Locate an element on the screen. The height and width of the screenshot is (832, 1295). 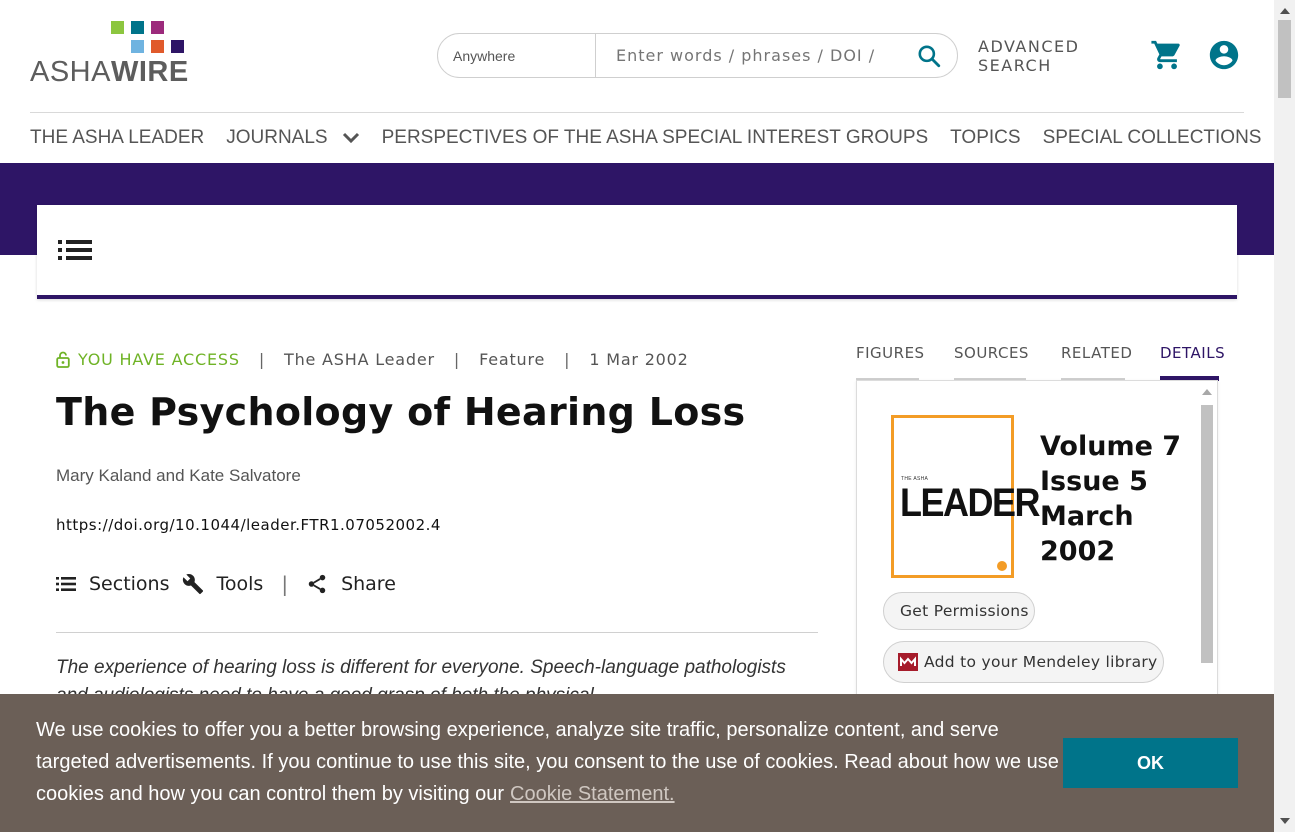
search-input is located at coordinates (746, 55).